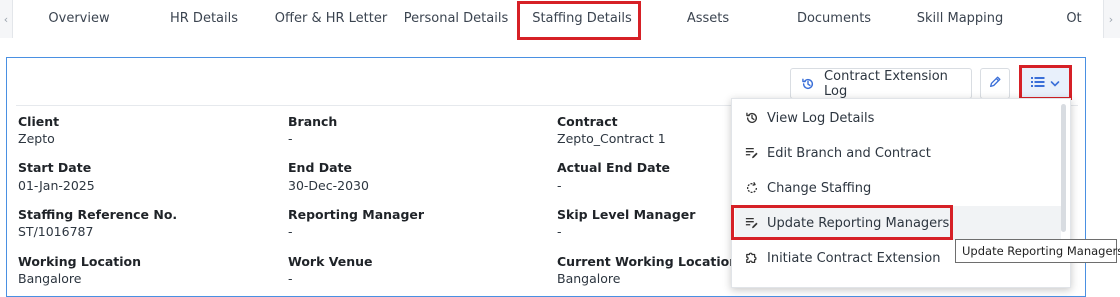 Image resolution: width=1120 pixels, height=297 pixels. I want to click on tab-overflow: Ot, so click(1073, 19).